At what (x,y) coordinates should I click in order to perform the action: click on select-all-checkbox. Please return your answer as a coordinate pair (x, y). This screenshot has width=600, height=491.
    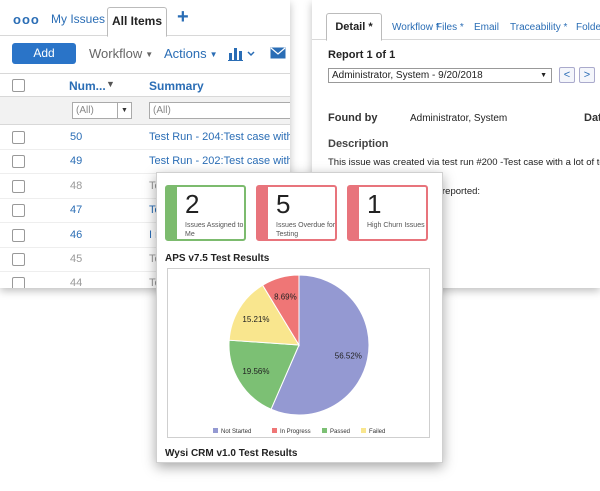
    Looking at the image, I should click on (18, 85).